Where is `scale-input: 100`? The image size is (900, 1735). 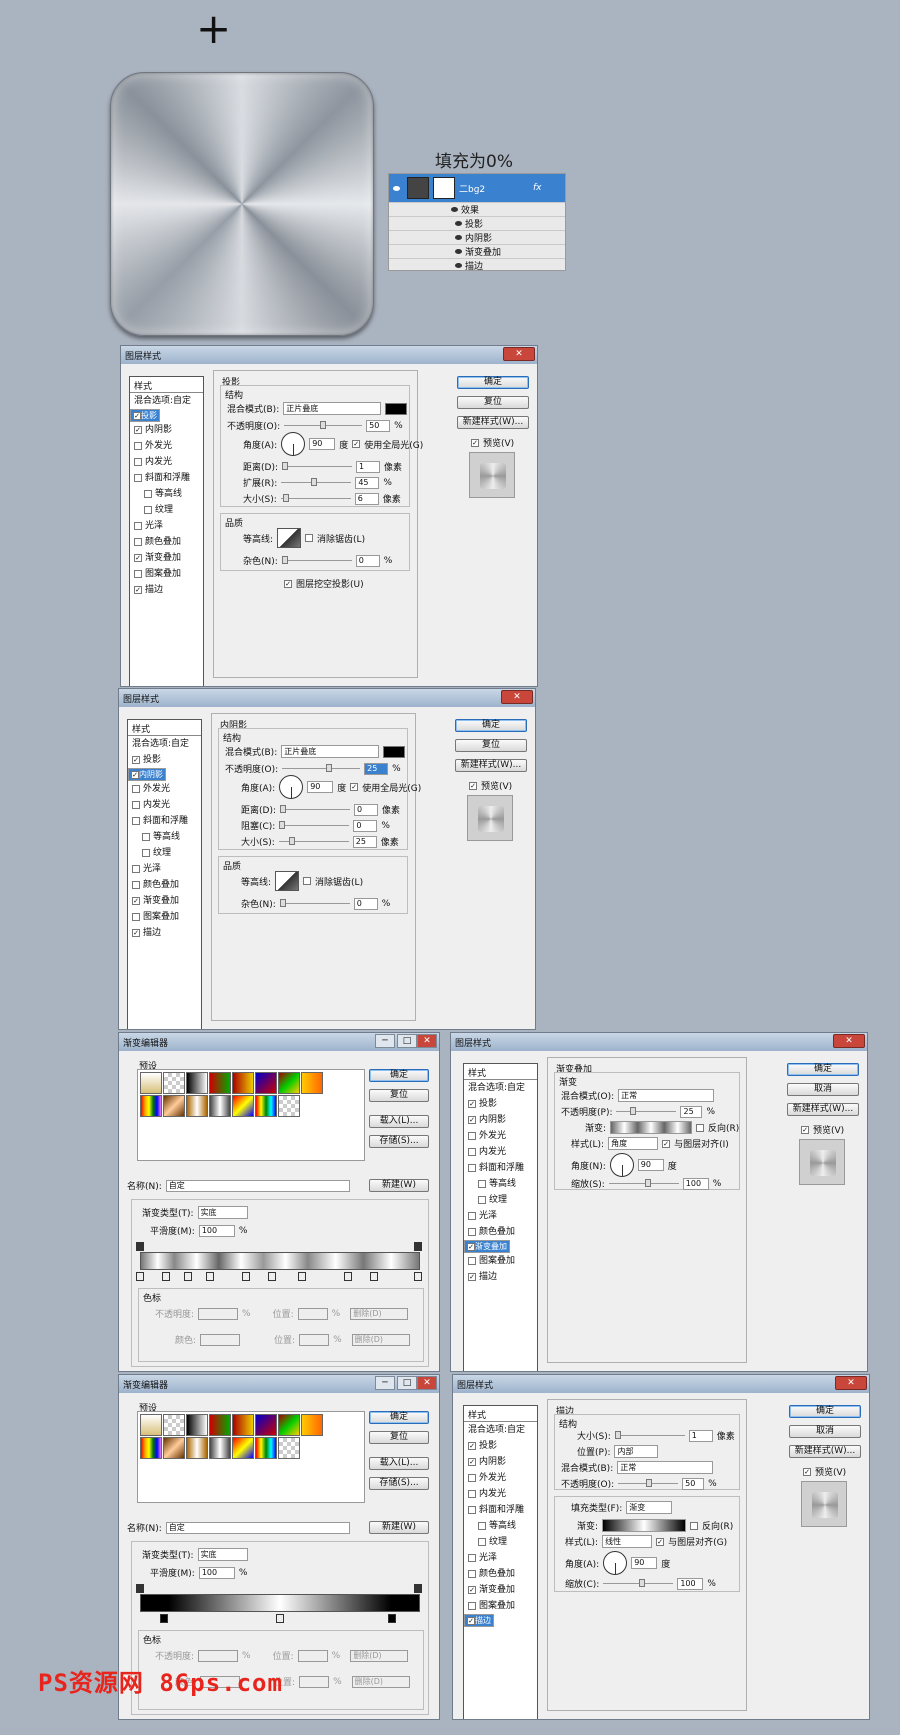 scale-input: 100 is located at coordinates (695, 1183).